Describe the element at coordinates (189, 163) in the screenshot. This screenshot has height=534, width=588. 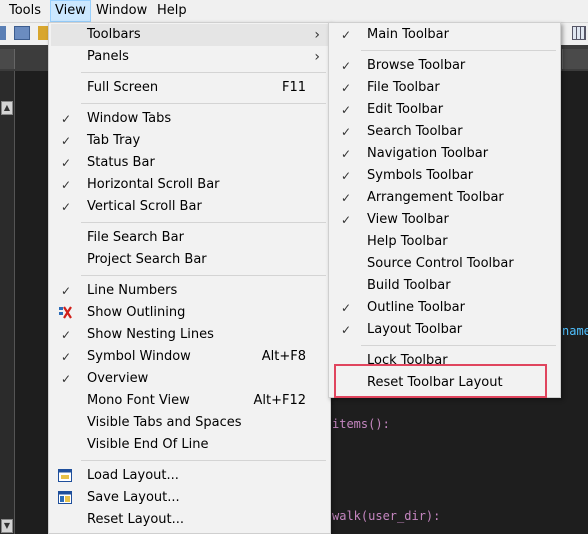
I see `menu-item-status-bar: ✓ Status Bar` at that location.